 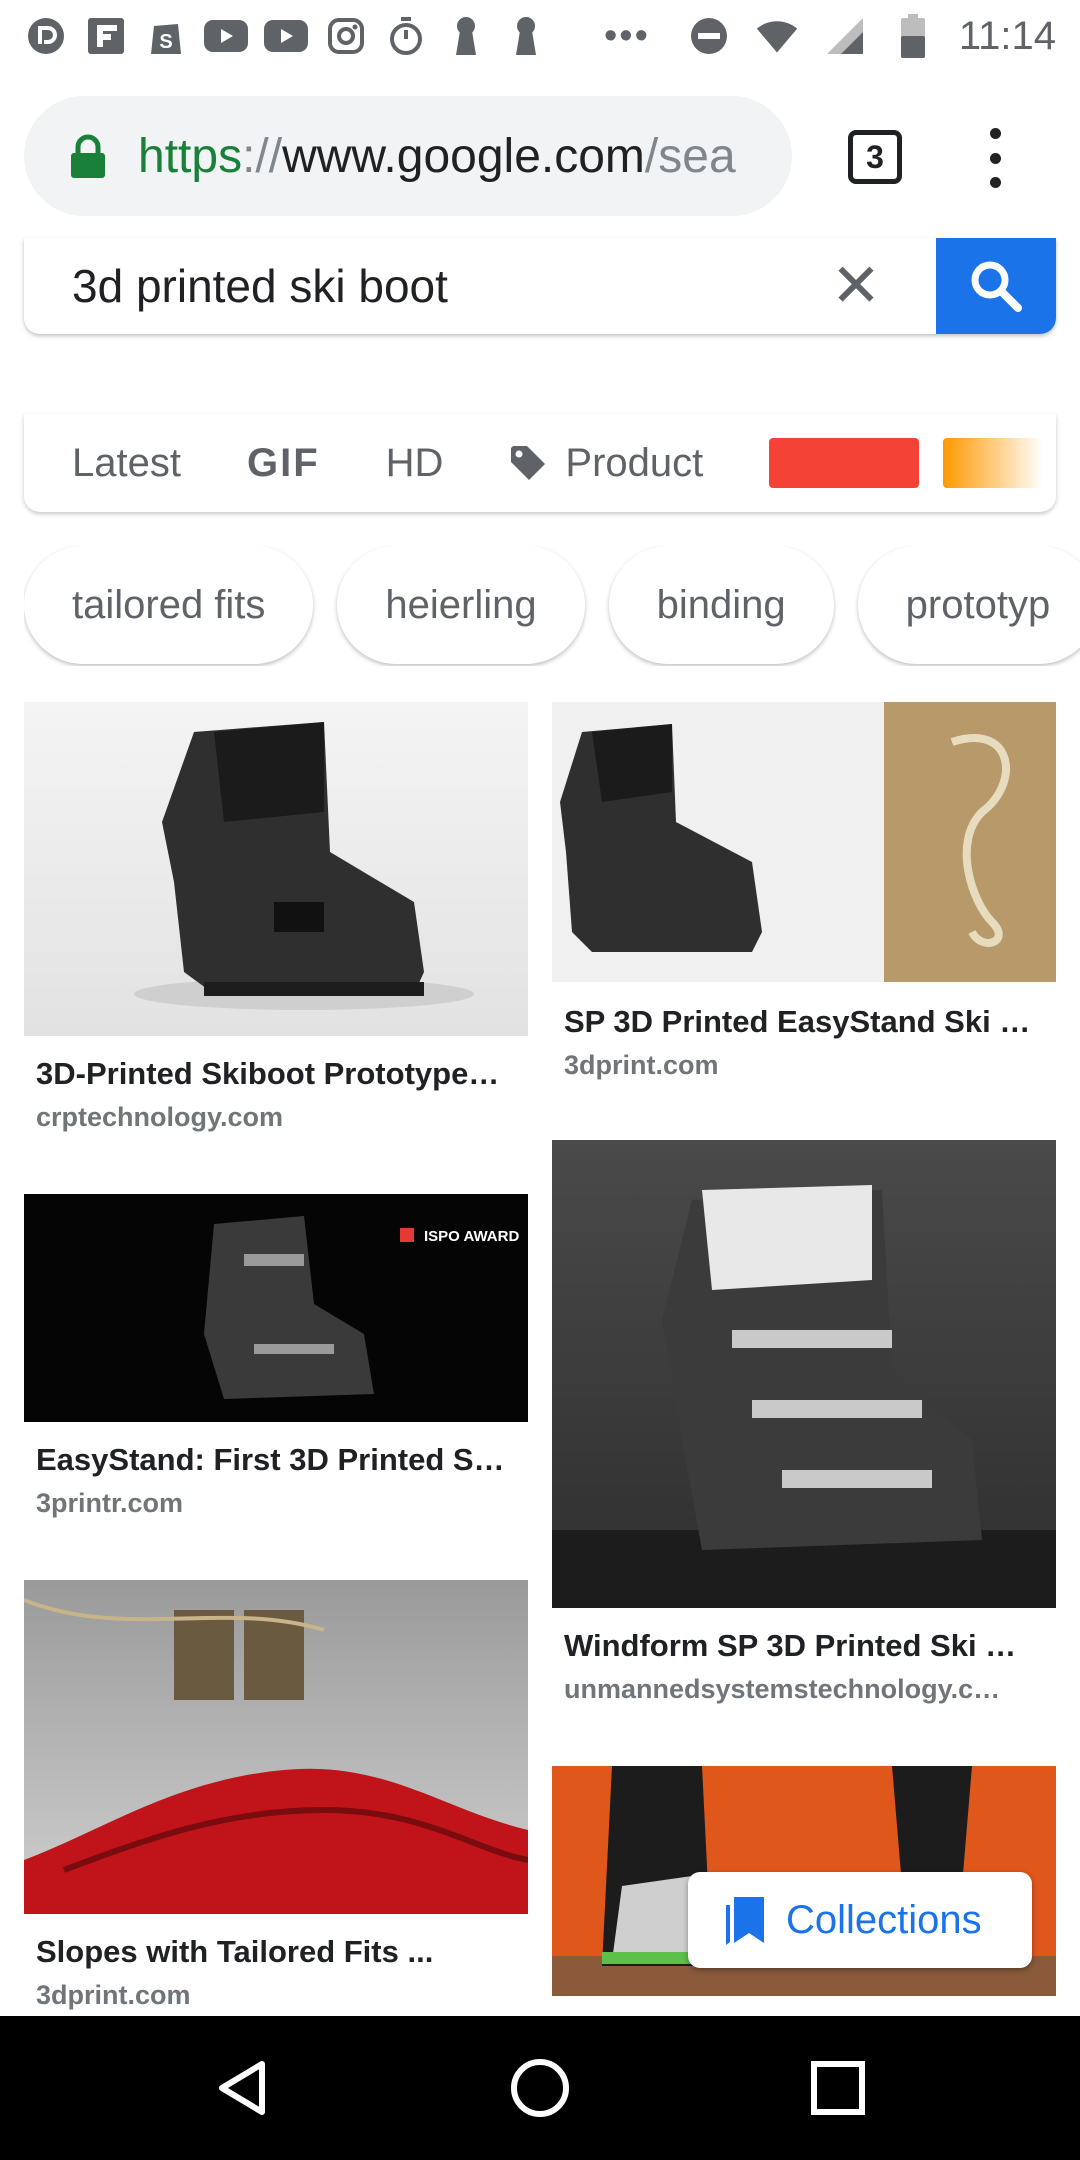 I want to click on flipboard-icon, so click(x=106, y=36).